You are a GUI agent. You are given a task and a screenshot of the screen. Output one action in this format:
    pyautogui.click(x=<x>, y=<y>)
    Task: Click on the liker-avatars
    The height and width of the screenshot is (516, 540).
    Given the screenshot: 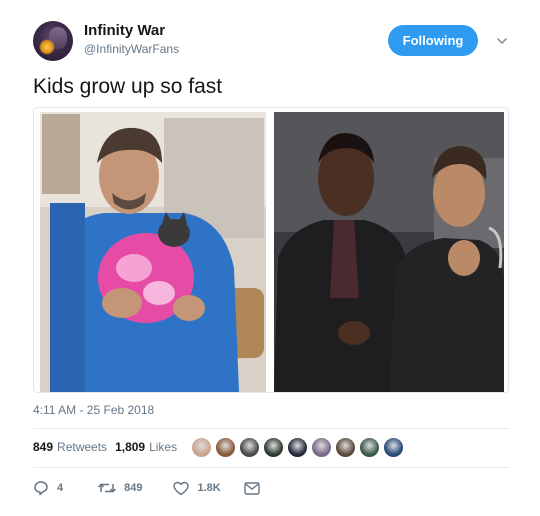 What is the action you would take?
    pyautogui.click(x=299, y=447)
    